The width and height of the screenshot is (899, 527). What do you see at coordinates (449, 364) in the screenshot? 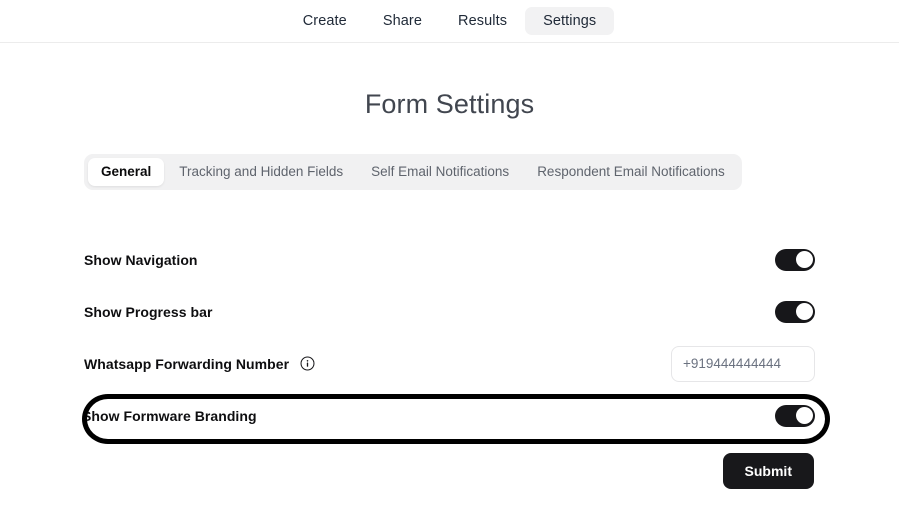
I see `setting-row-whatsapp-forwarding-number: Whatsapp Forwarding Number` at bounding box center [449, 364].